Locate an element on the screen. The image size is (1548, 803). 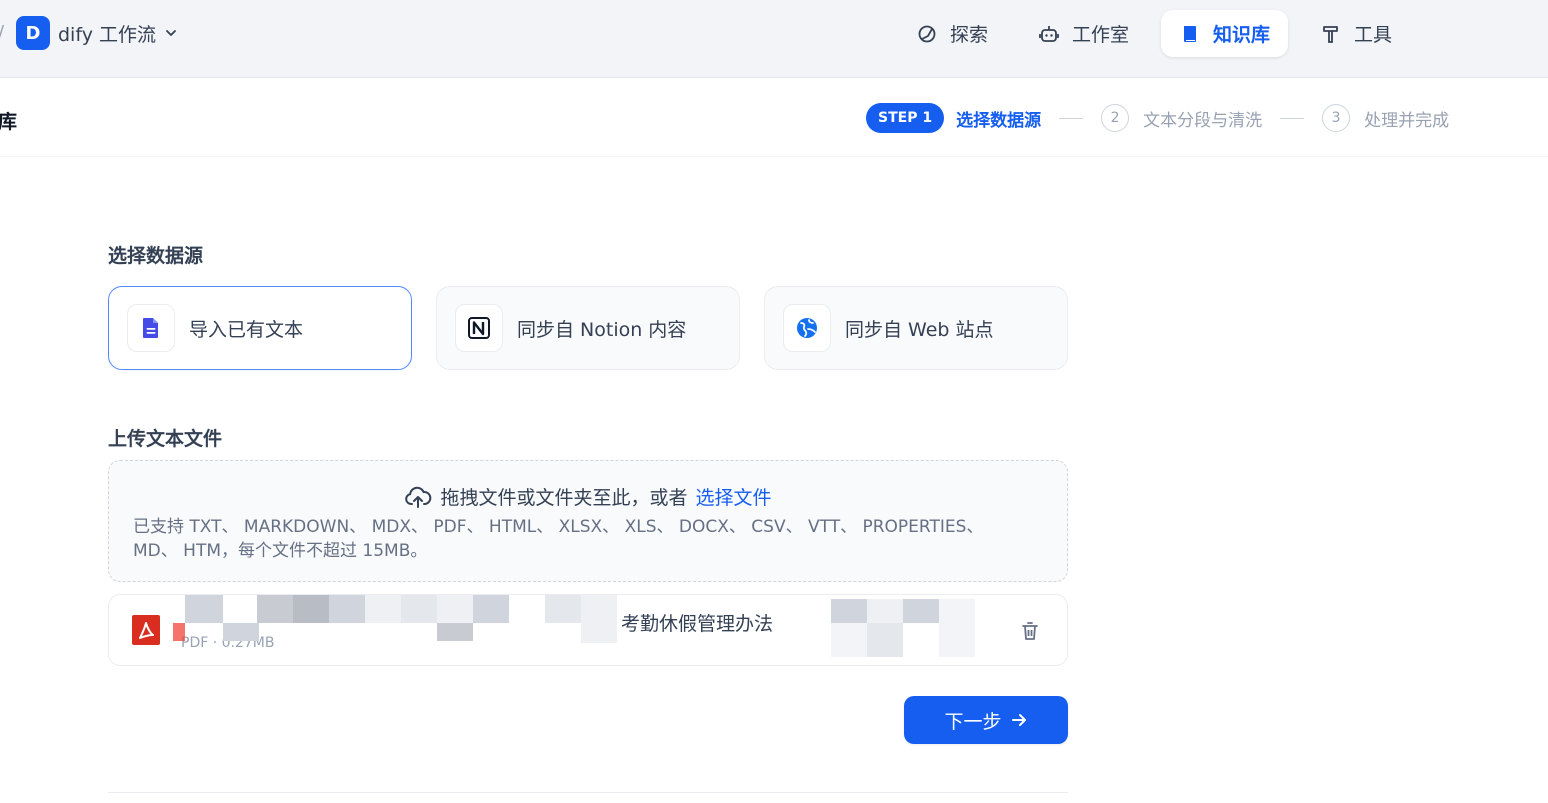
dropzone-prompt-row: 拖拽文件或文件夹至此，或者 选择文件 is located at coordinates (588, 496).